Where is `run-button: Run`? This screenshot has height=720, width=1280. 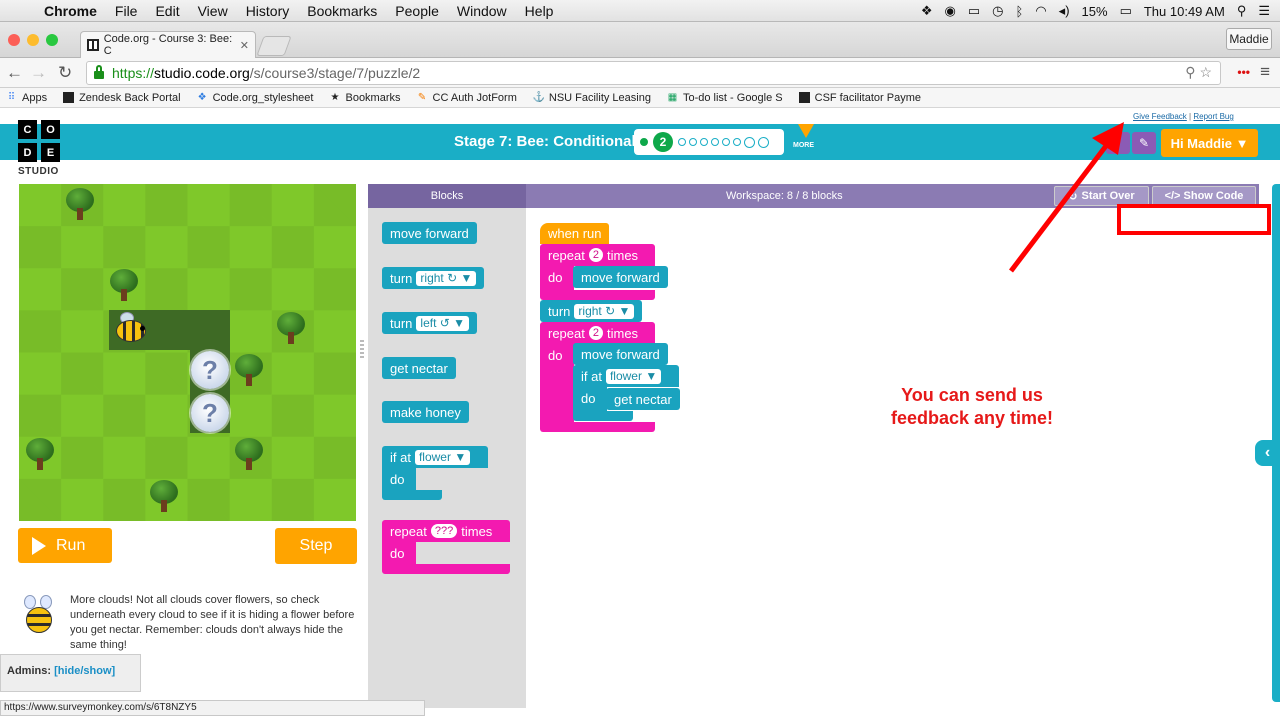
run-button: Run is located at coordinates (65, 545).